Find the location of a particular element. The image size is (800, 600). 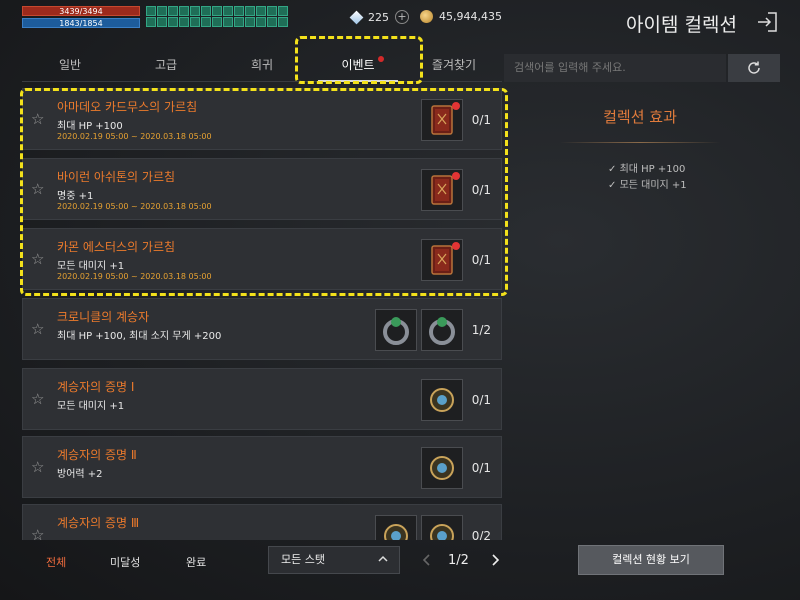

diamond-icon is located at coordinates (356, 17).